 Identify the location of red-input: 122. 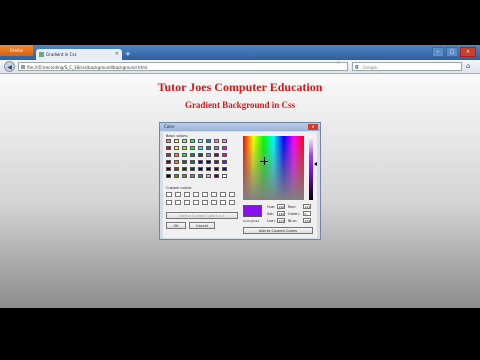
(307, 206).